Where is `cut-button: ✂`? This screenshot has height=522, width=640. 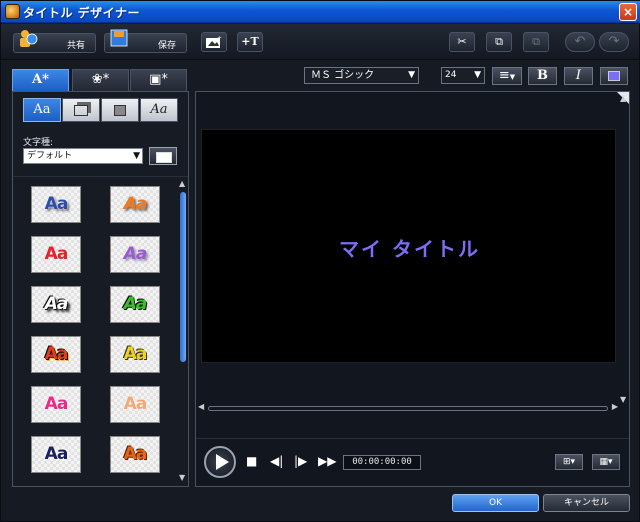 cut-button: ✂ is located at coordinates (462, 42).